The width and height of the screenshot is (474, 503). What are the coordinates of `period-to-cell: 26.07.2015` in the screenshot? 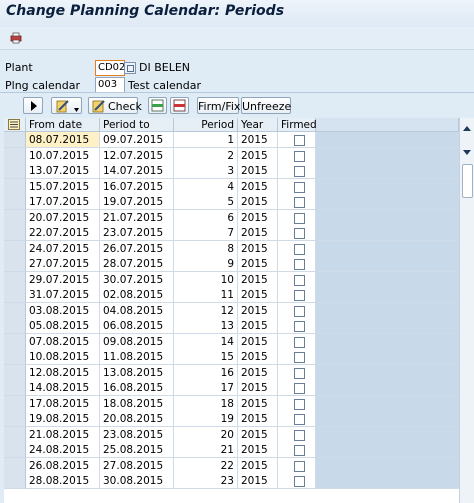 It's located at (137, 248).